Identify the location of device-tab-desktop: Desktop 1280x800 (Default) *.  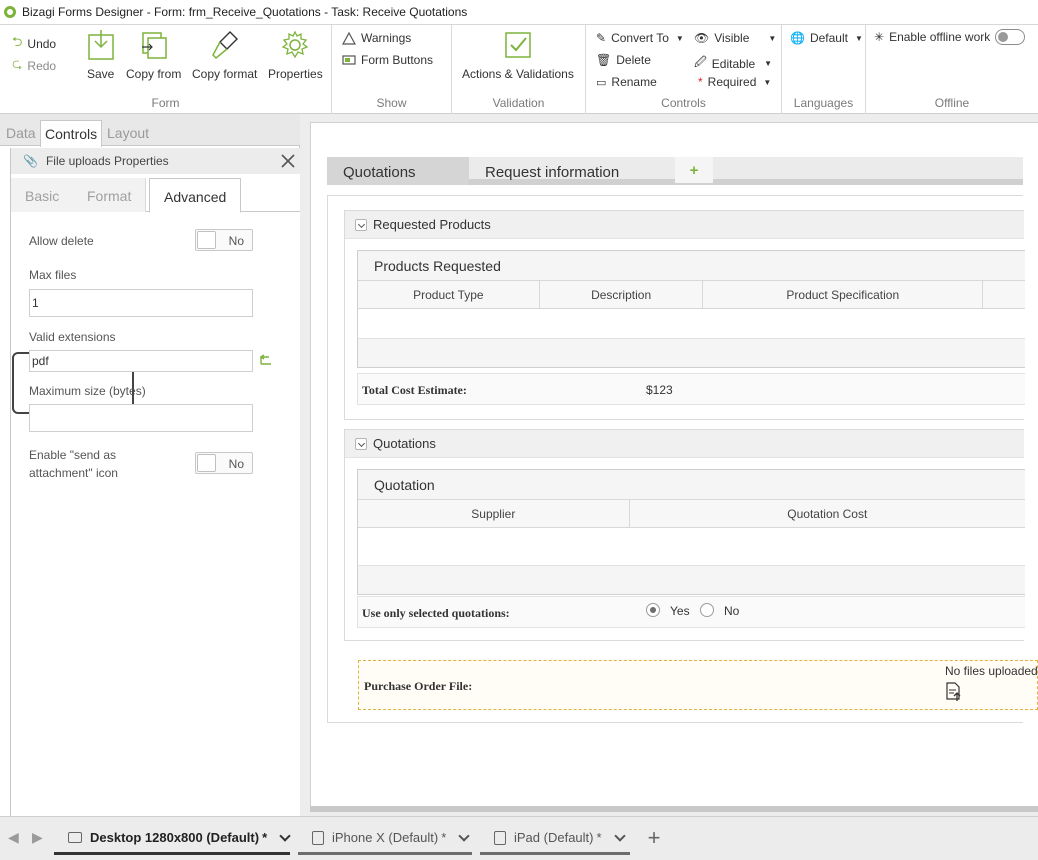
(172, 839).